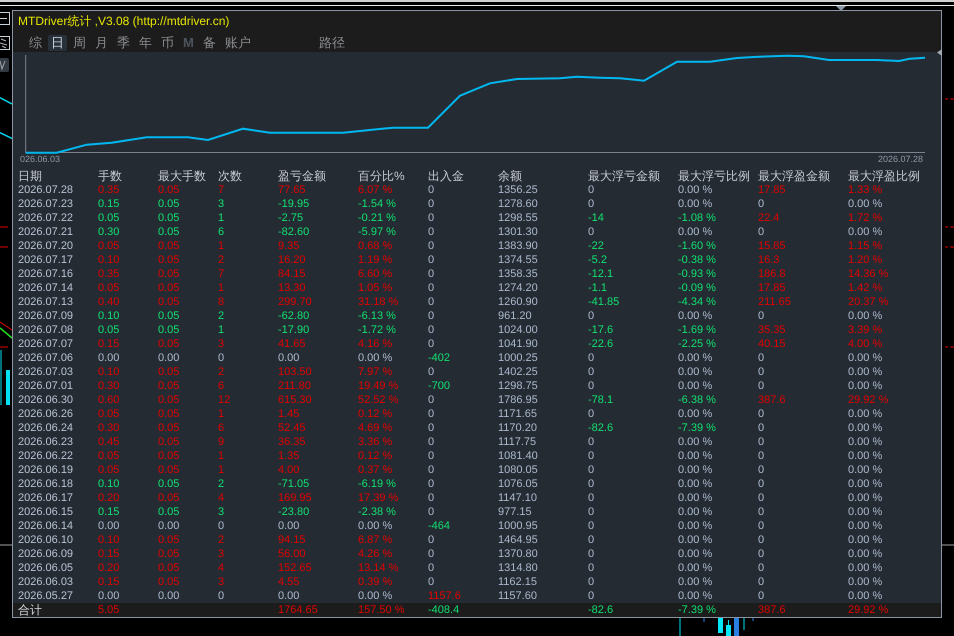 The width and height of the screenshot is (954, 636). Describe the element at coordinates (604, 302) in the screenshot. I see `table-cell: -41.85` at that location.